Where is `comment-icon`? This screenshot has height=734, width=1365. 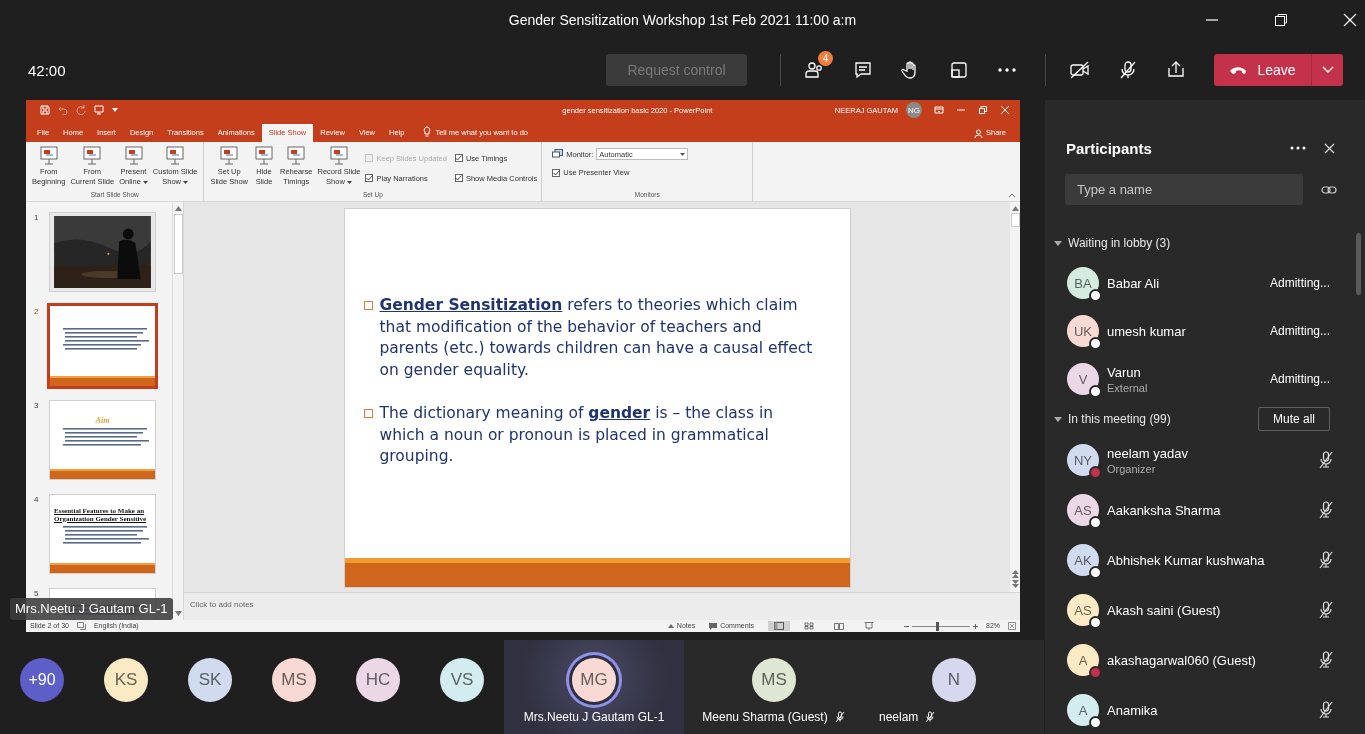
comment-icon is located at coordinates (713, 626).